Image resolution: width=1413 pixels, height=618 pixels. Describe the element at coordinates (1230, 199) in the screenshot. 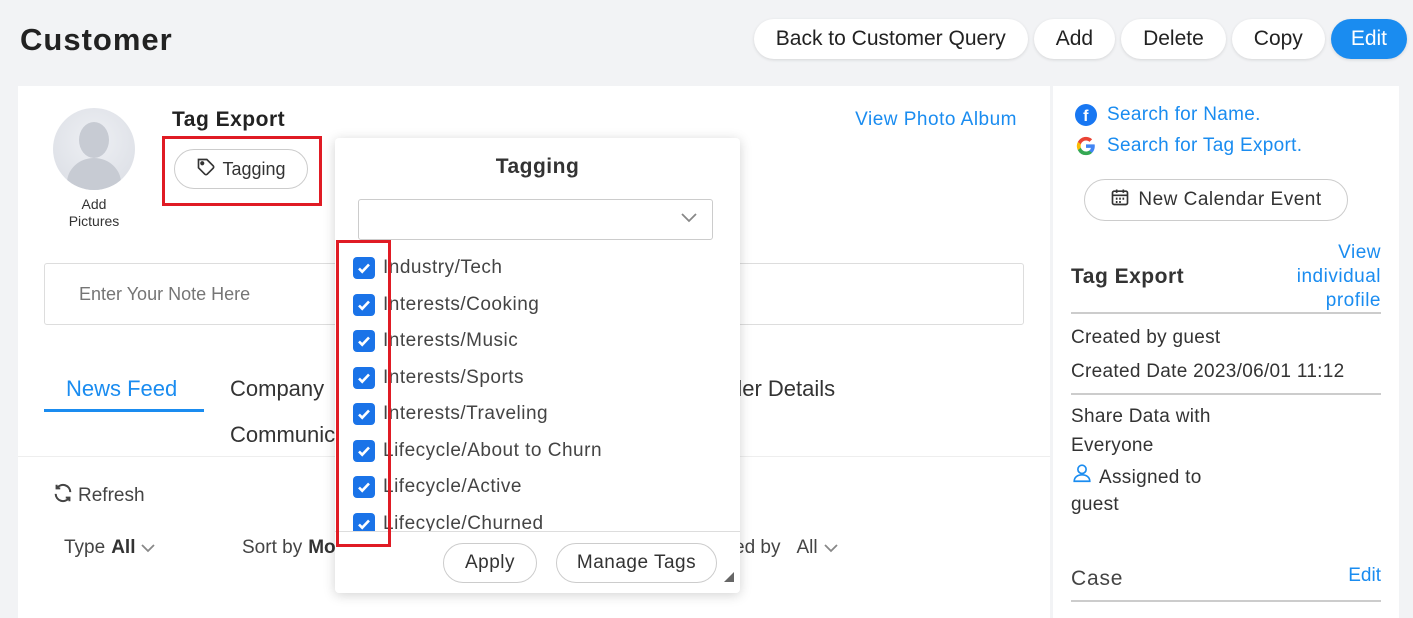

I see `calendar-label: New Calendar Event` at that location.